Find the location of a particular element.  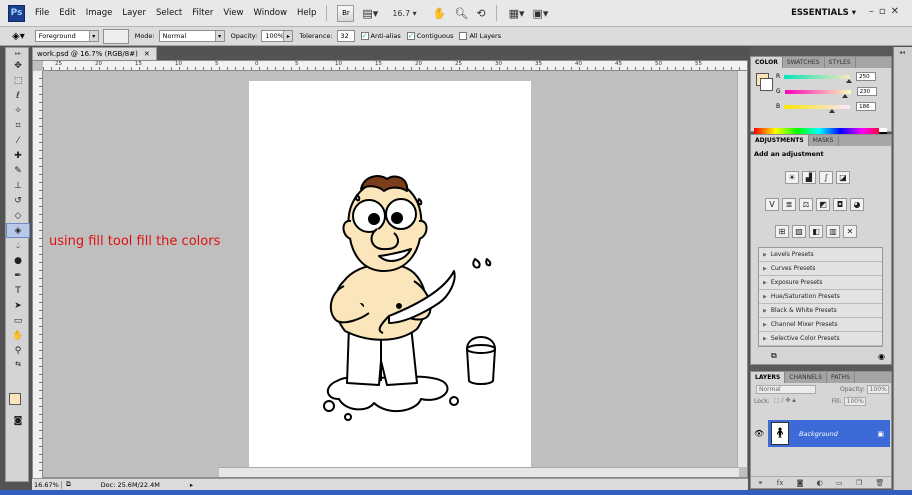

zoom-tool-icon: ⚲ is located at coordinates (18, 350).